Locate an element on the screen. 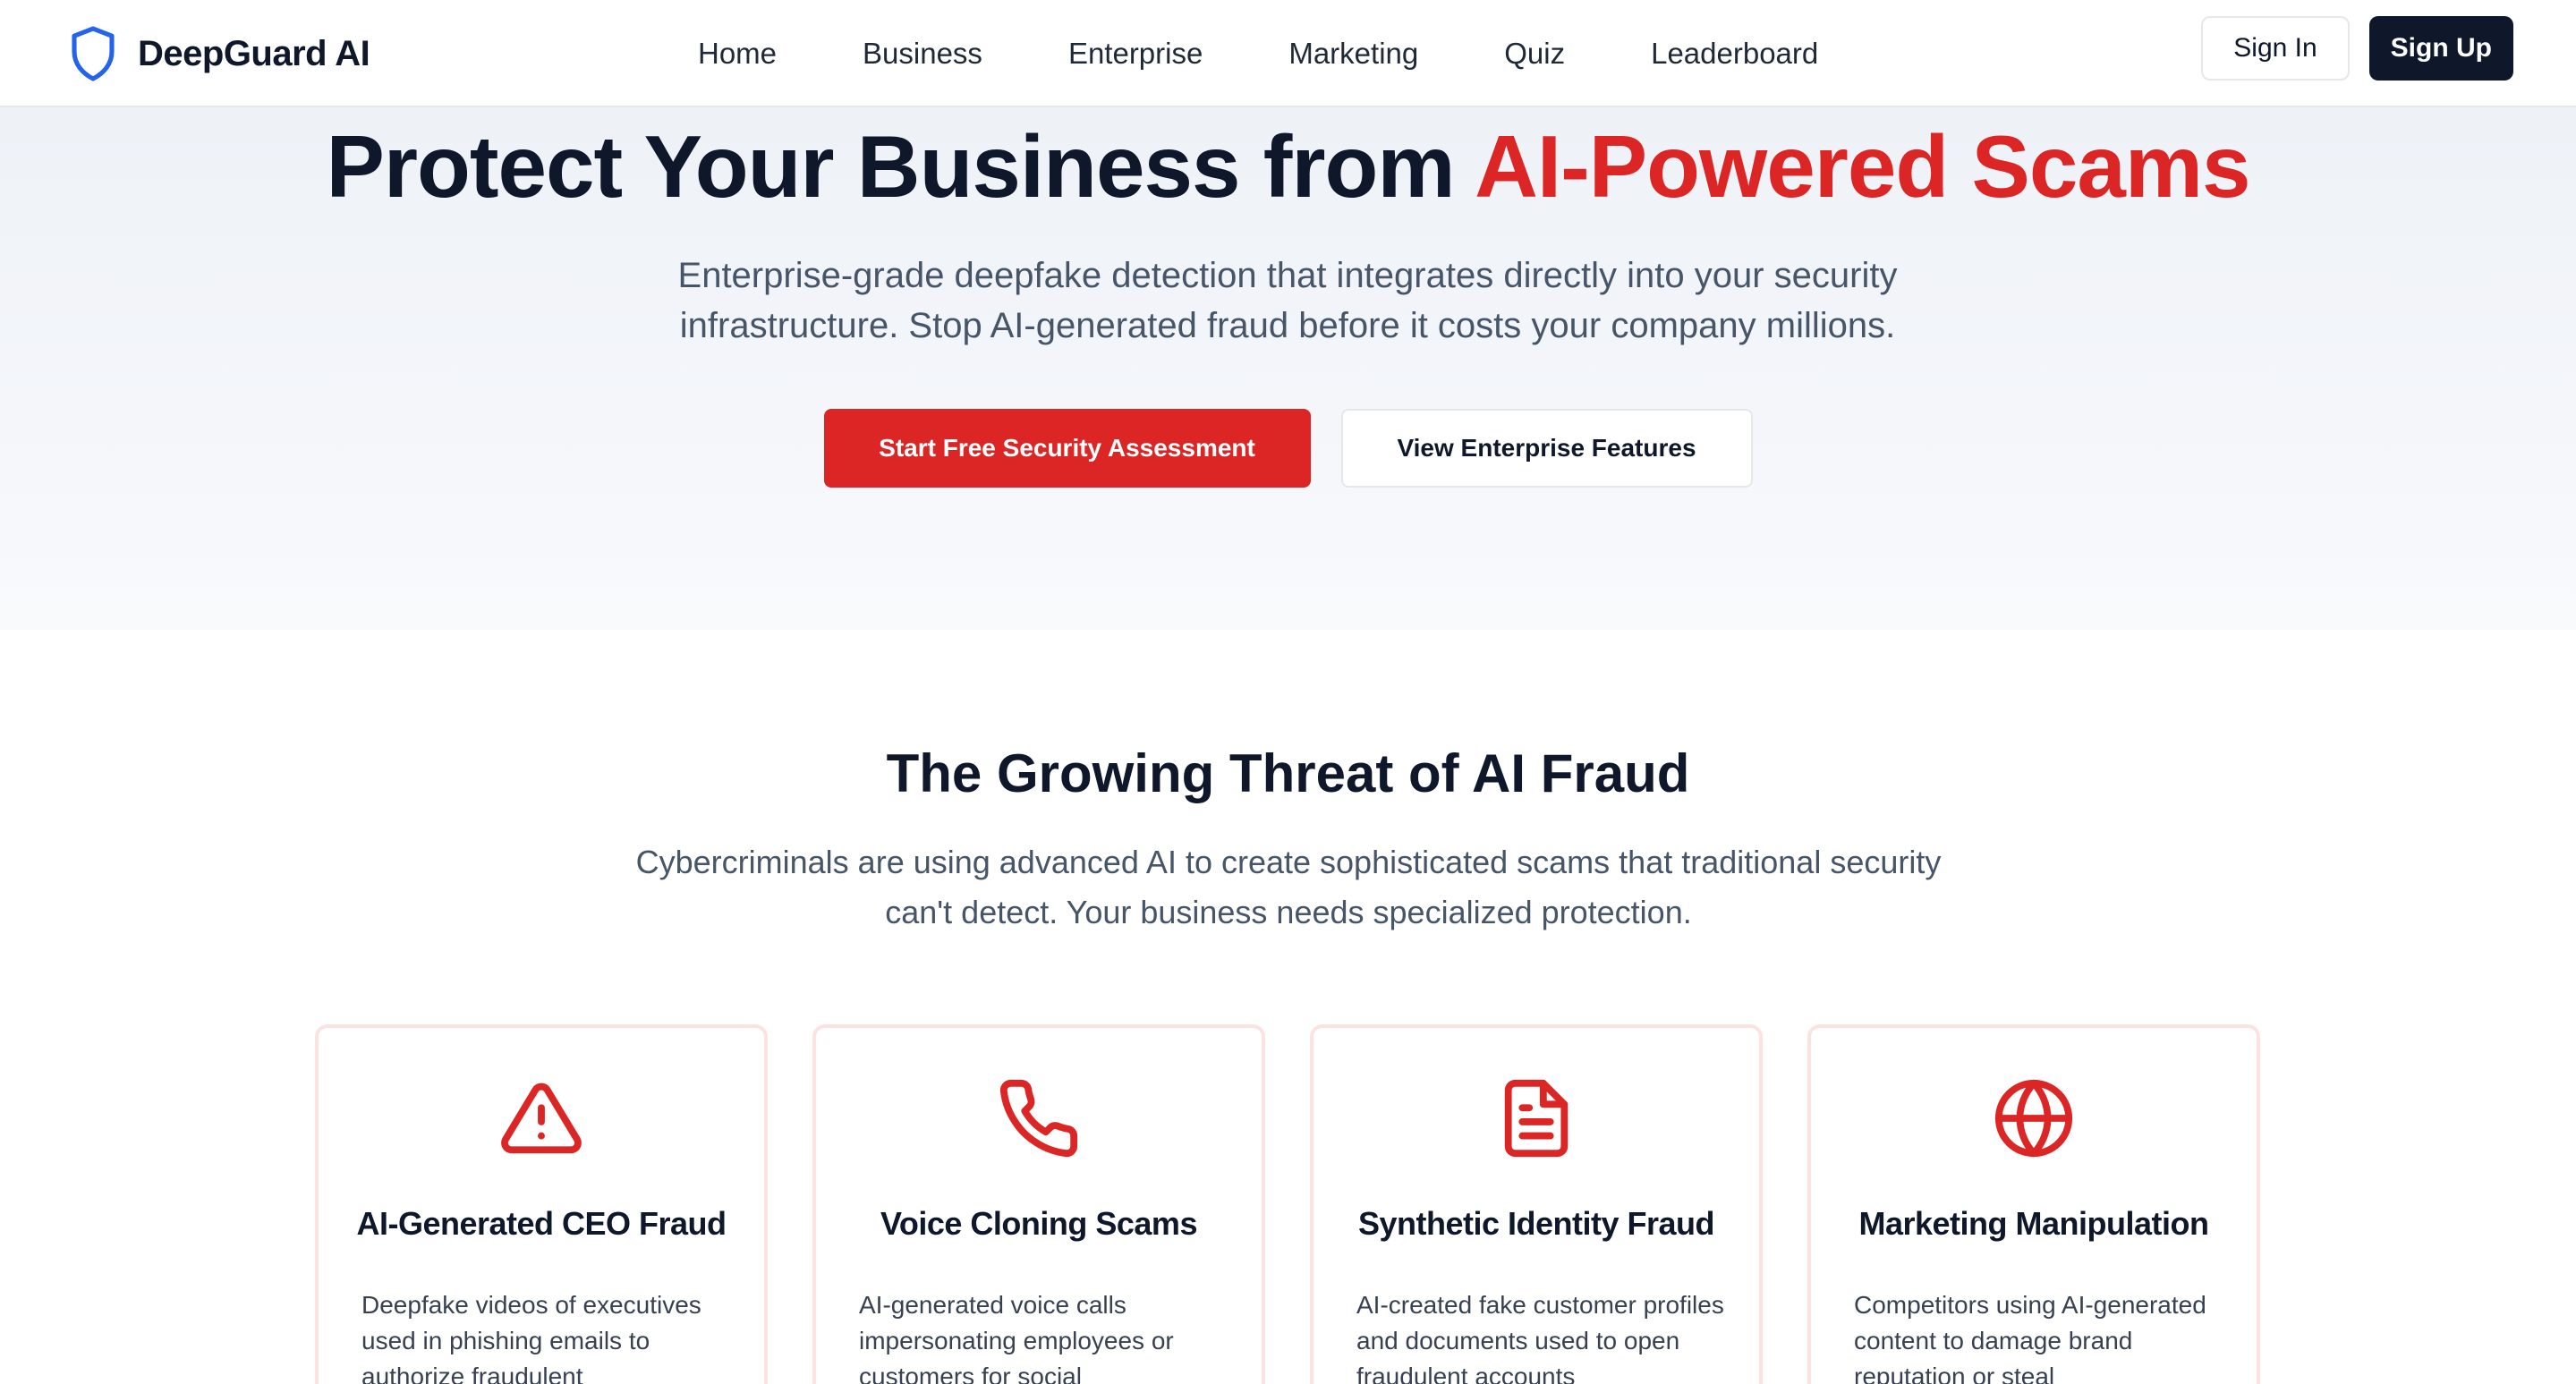  sign-in-button: Sign In is located at coordinates (2275, 48).